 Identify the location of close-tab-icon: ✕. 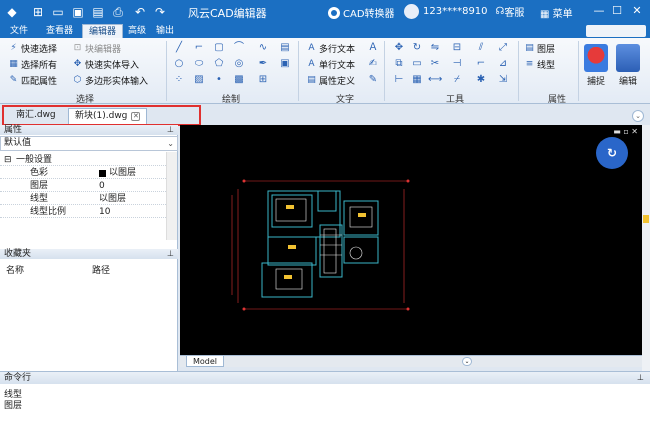
(136, 116).